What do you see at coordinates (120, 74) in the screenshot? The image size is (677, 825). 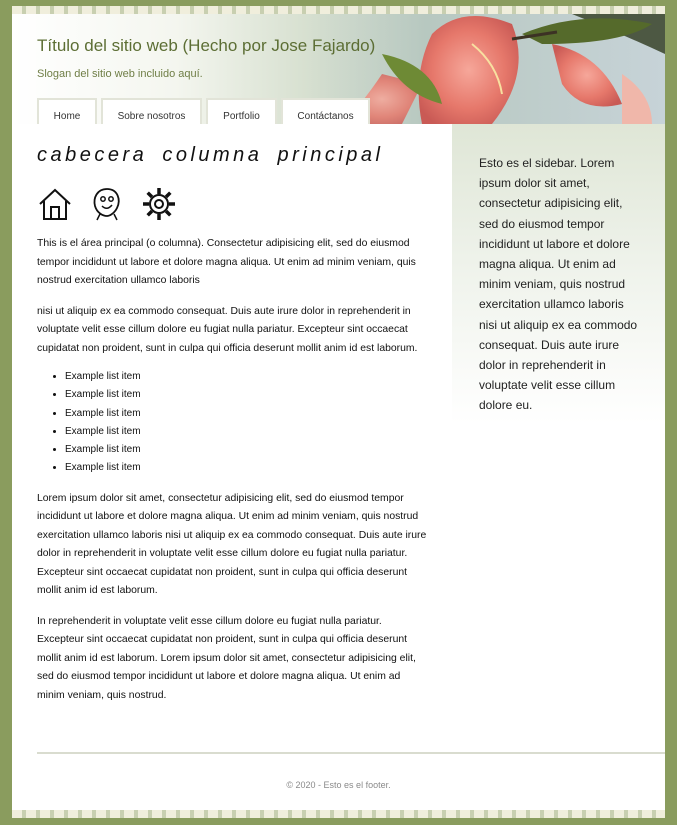 I see `site-slogan: Slogan del sitio web incluido aquí.` at bounding box center [120, 74].